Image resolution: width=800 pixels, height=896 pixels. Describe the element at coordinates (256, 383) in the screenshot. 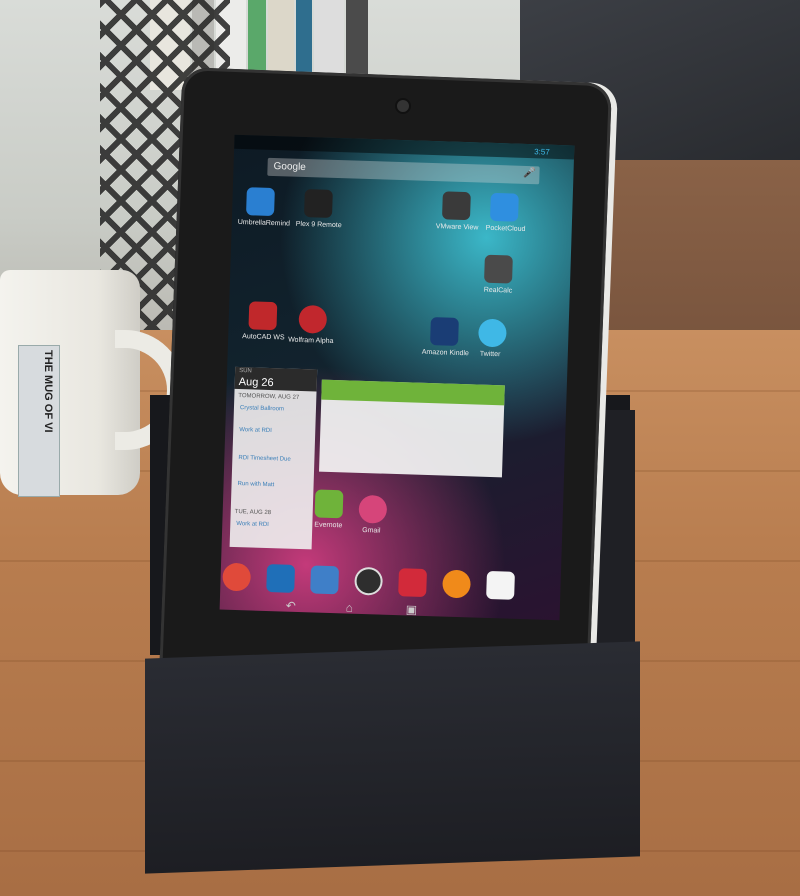

I see `calendar-date: Aug 26` at that location.